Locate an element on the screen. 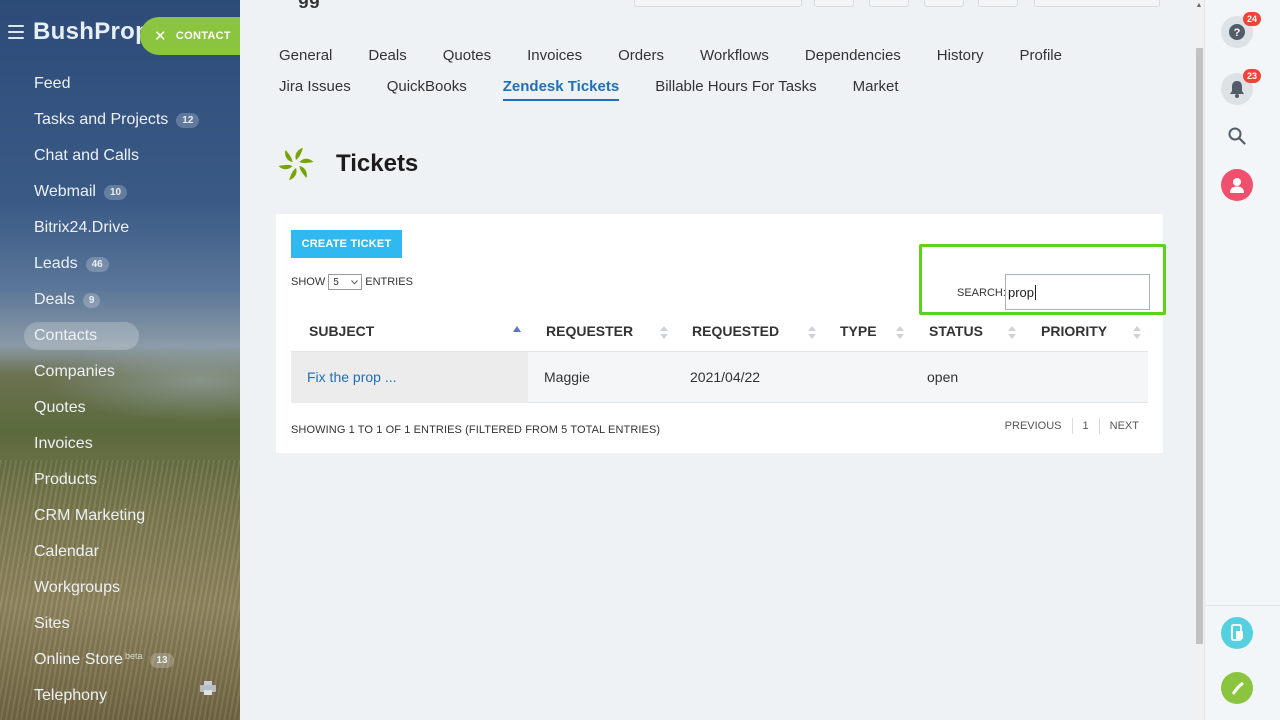 This screenshot has height=720, width=1280. contact-close-button: ✕ CONTACT is located at coordinates (190, 36).